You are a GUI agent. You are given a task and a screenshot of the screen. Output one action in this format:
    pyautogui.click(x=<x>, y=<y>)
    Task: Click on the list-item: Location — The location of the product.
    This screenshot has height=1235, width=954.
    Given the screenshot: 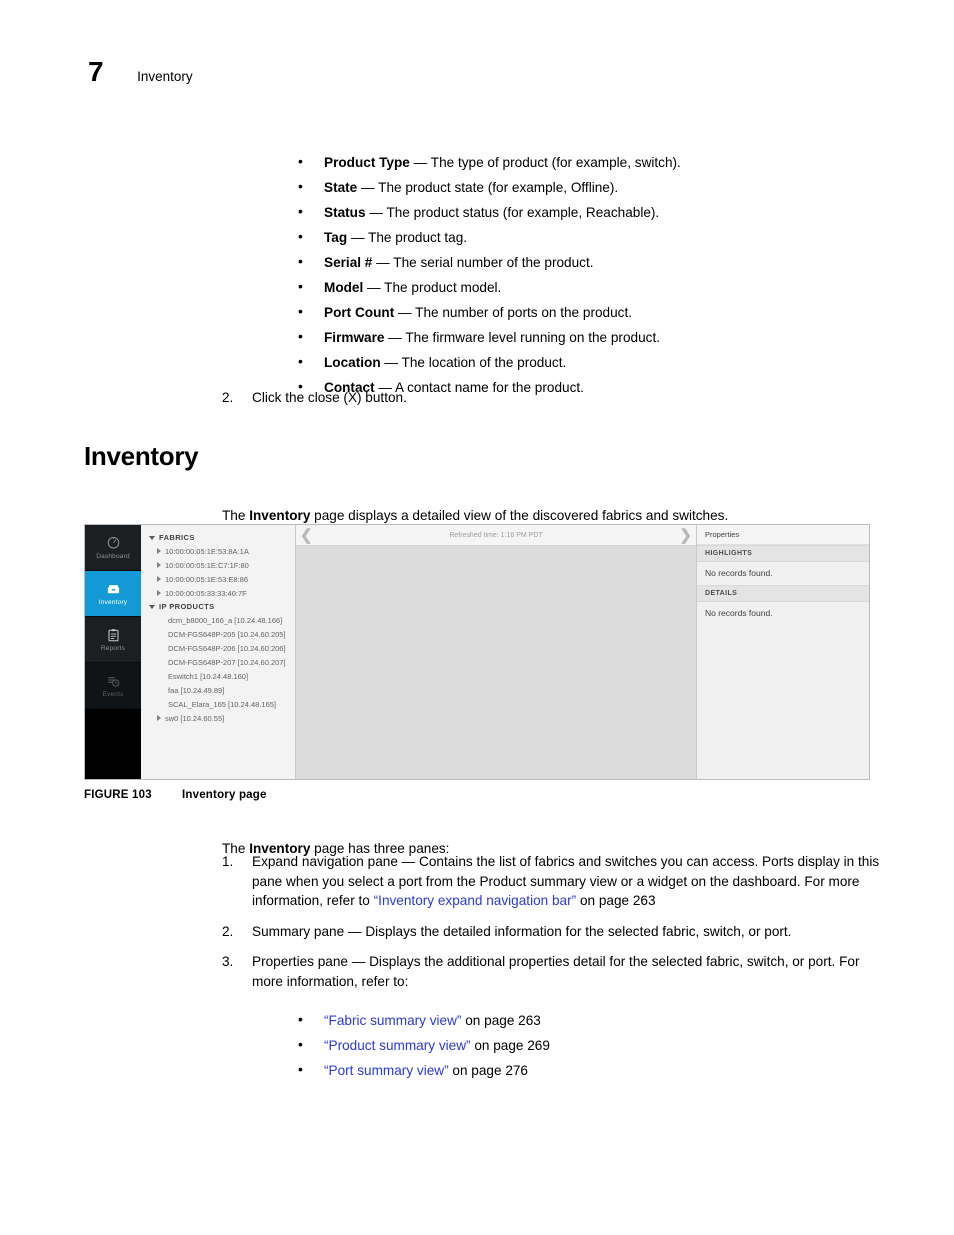 What is the action you would take?
    pyautogui.click(x=612, y=362)
    